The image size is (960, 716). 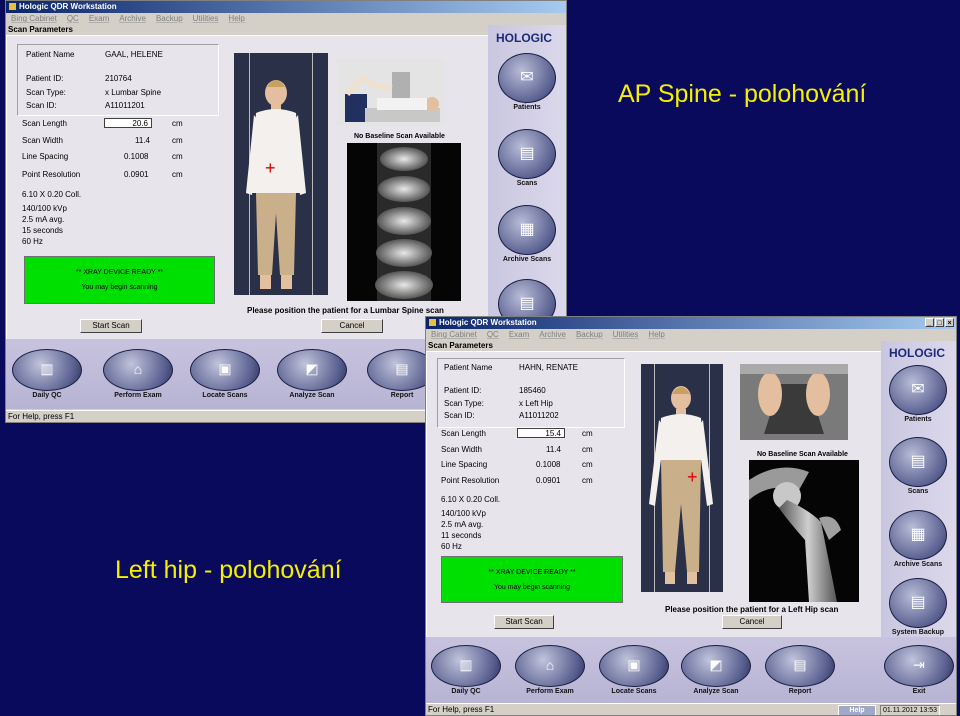 What do you see at coordinates (800, 666) in the screenshot?
I see `report-icon: ▤` at bounding box center [800, 666].